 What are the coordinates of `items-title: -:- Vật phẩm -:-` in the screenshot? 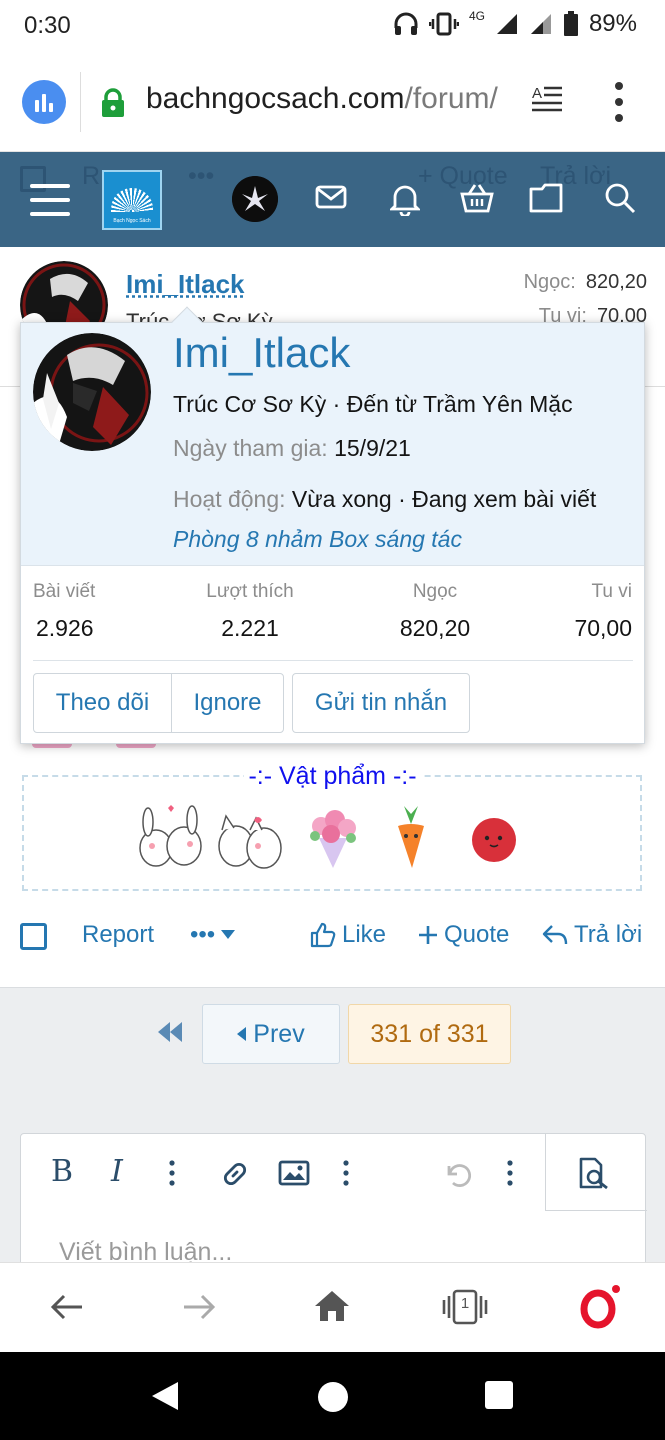 It's located at (332, 776).